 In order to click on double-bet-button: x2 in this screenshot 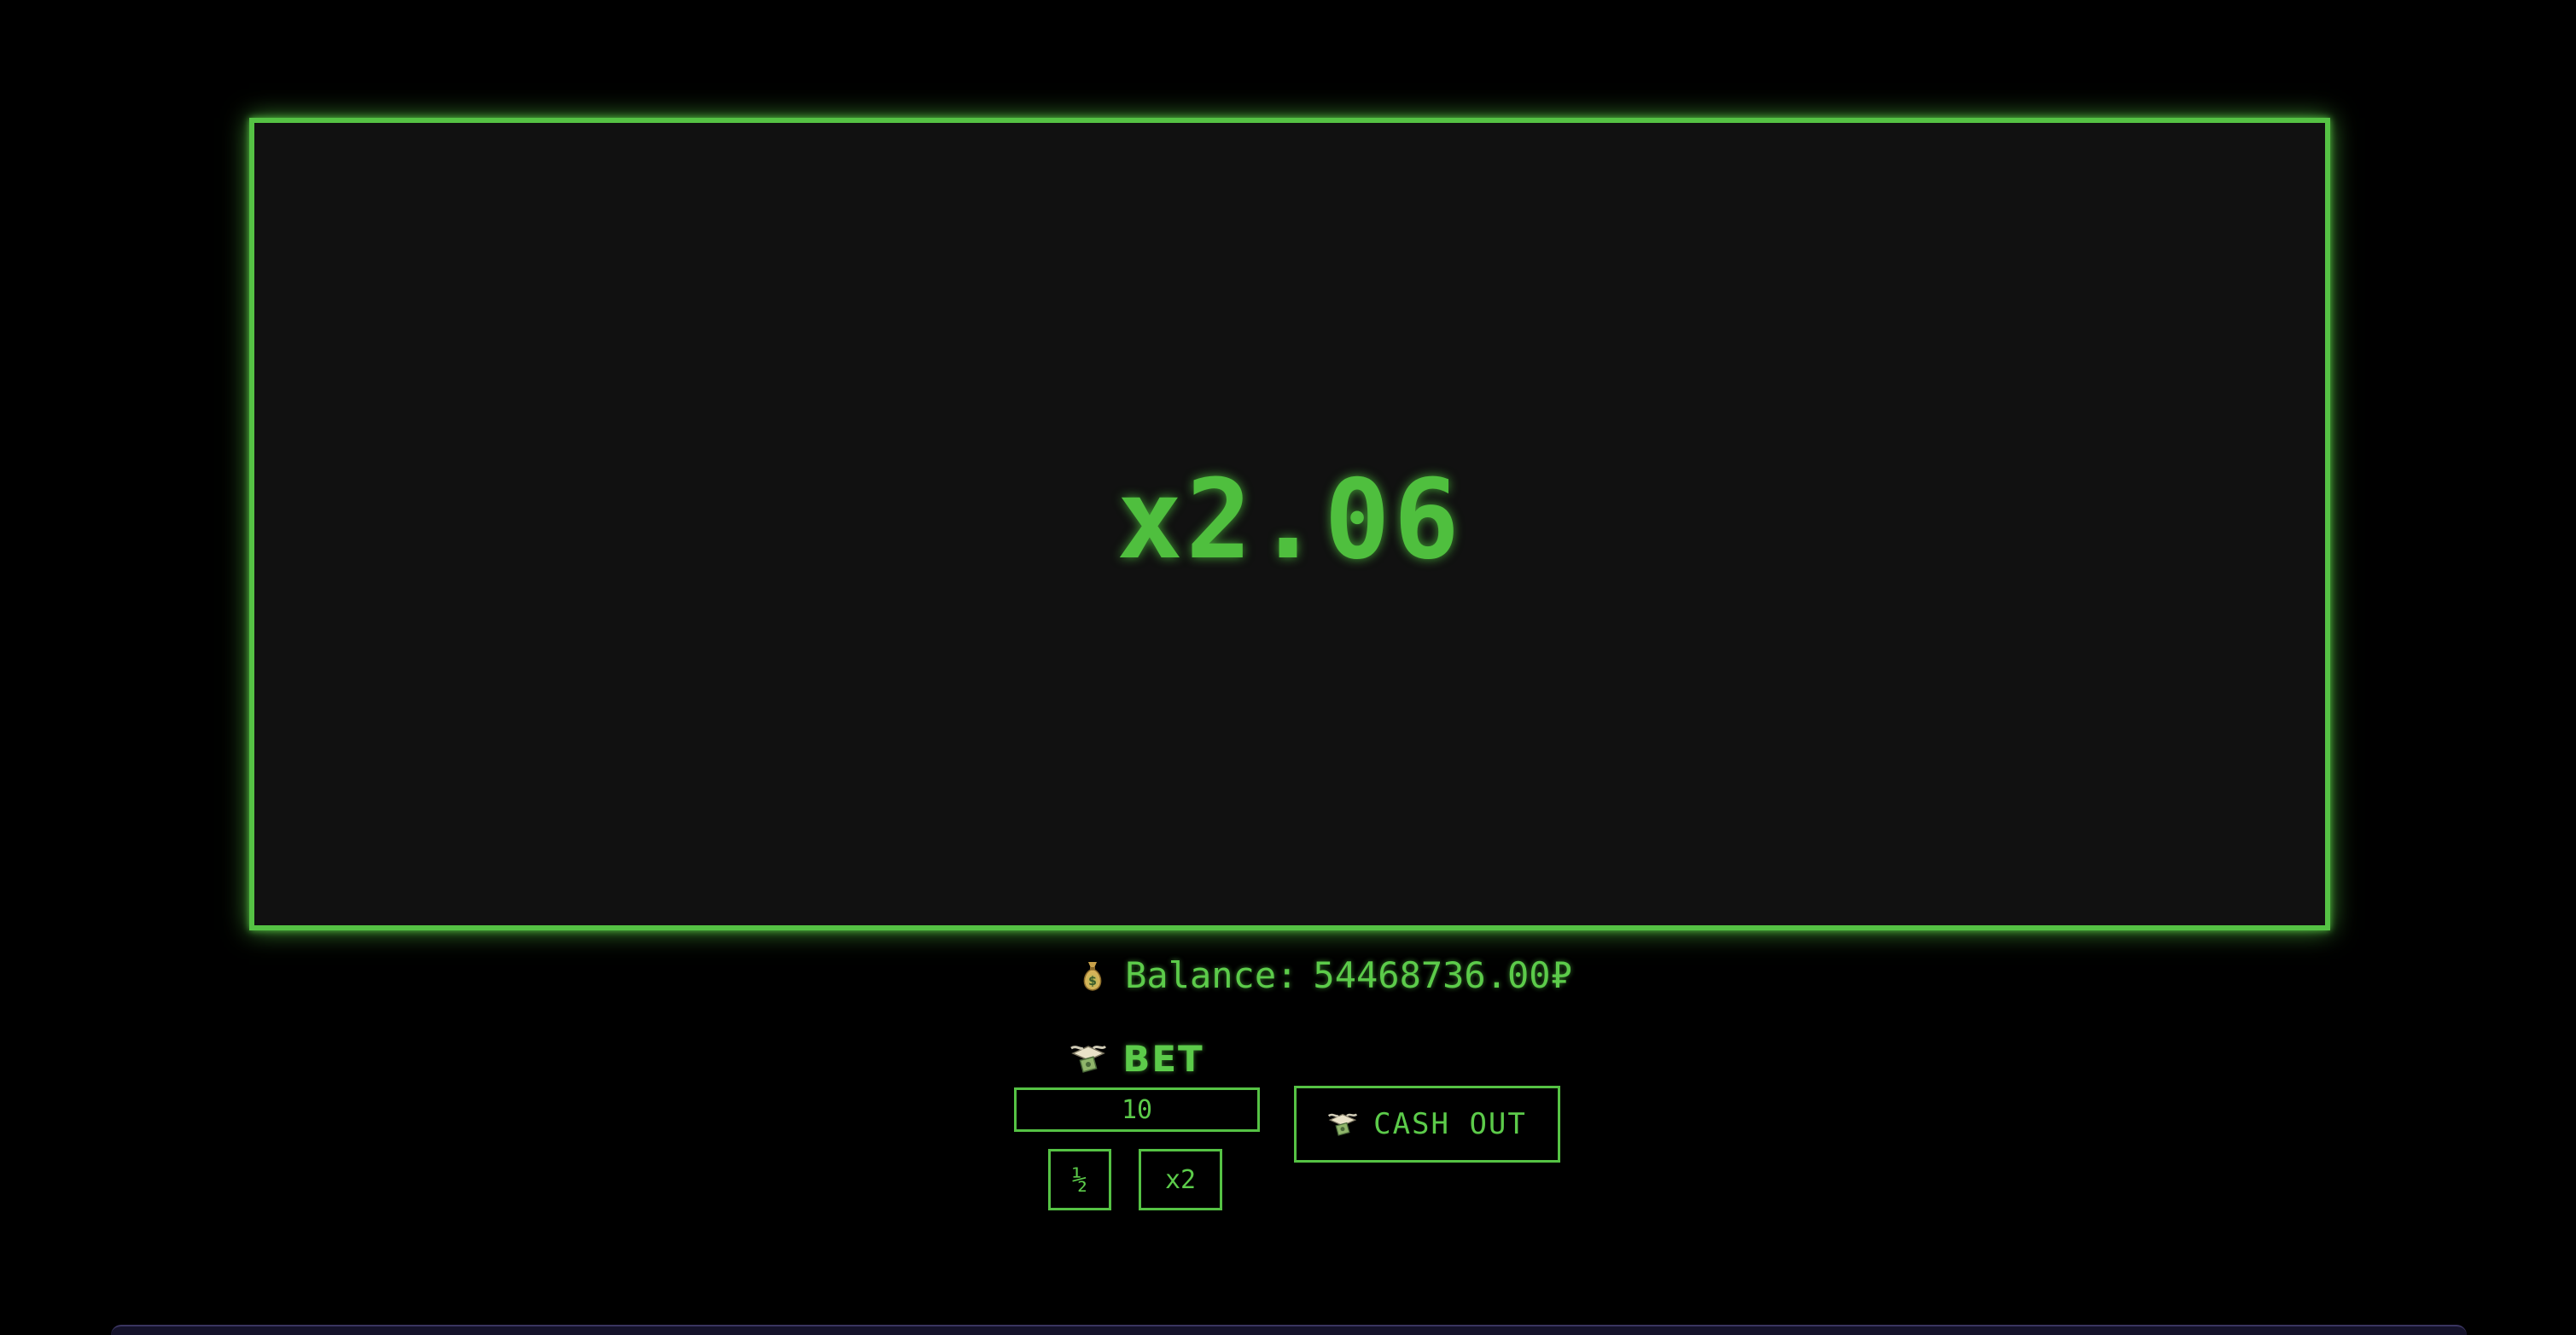, I will do `click(1180, 1179)`.